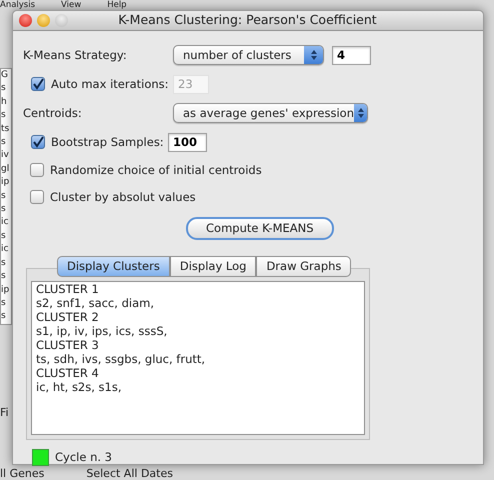 Image resolution: width=494 pixels, height=480 pixels. Describe the element at coordinates (18, 5) in the screenshot. I see `menu-item: Analysis` at that location.